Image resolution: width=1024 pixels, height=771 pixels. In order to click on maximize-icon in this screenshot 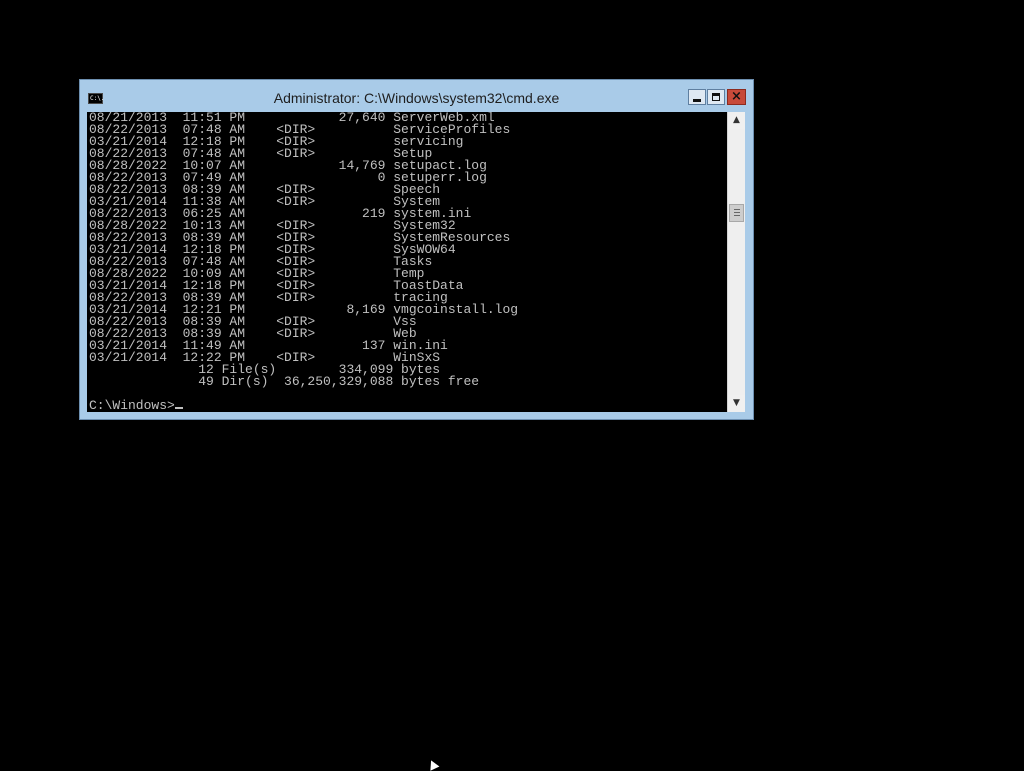, I will do `click(716, 97)`.